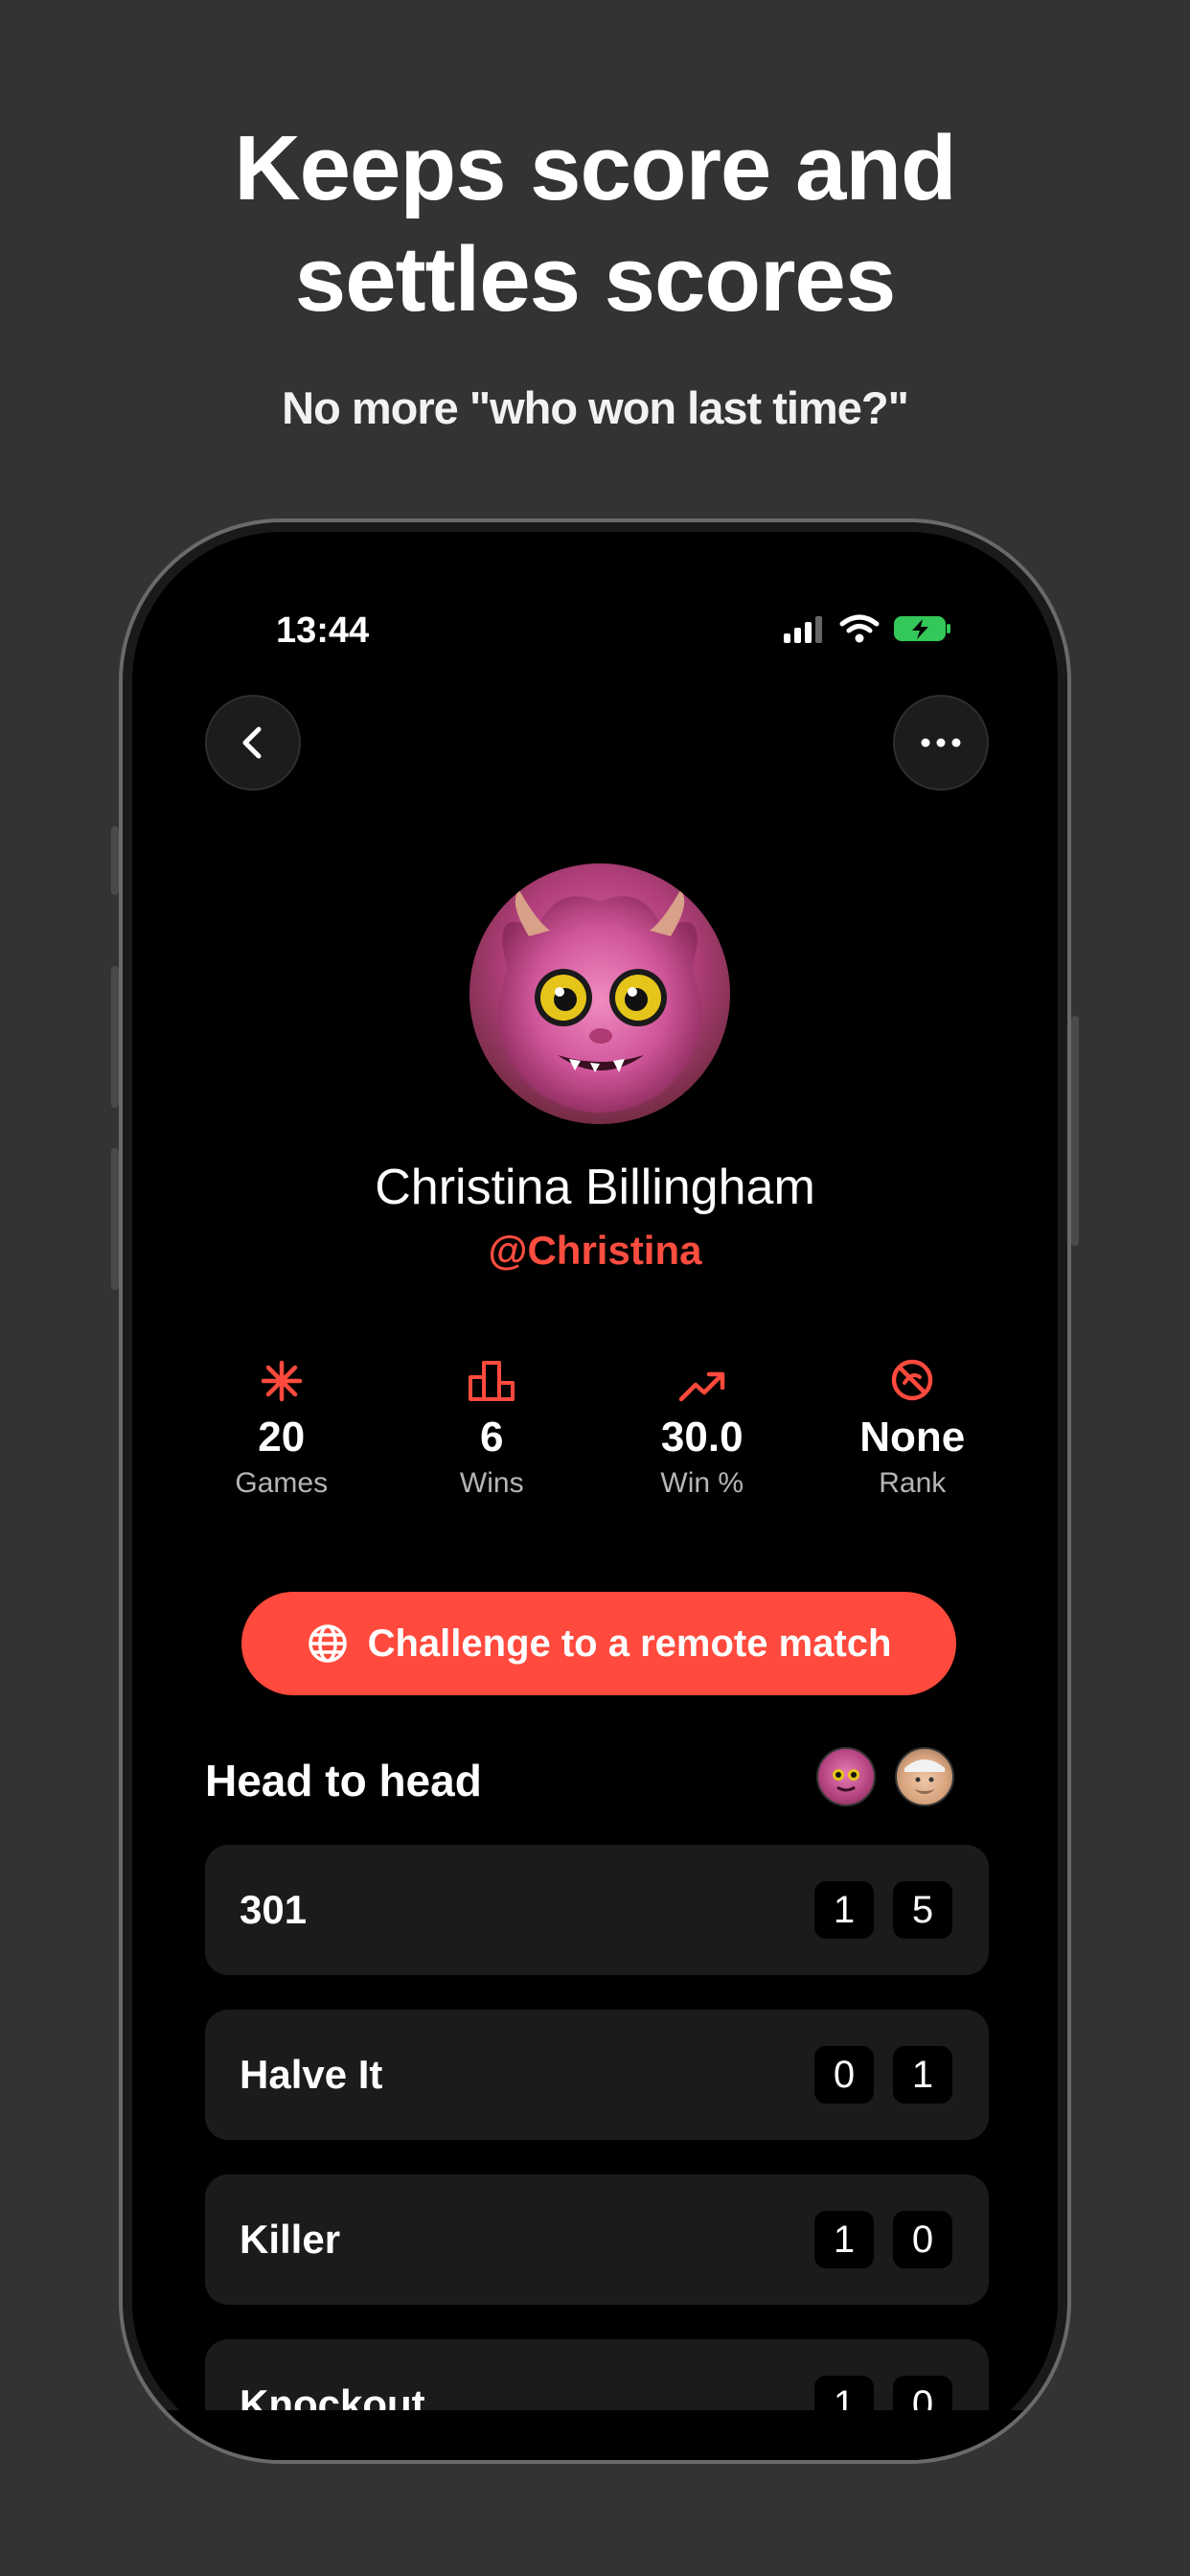  Describe the element at coordinates (282, 1437) in the screenshot. I see `stat-value: 20` at that location.